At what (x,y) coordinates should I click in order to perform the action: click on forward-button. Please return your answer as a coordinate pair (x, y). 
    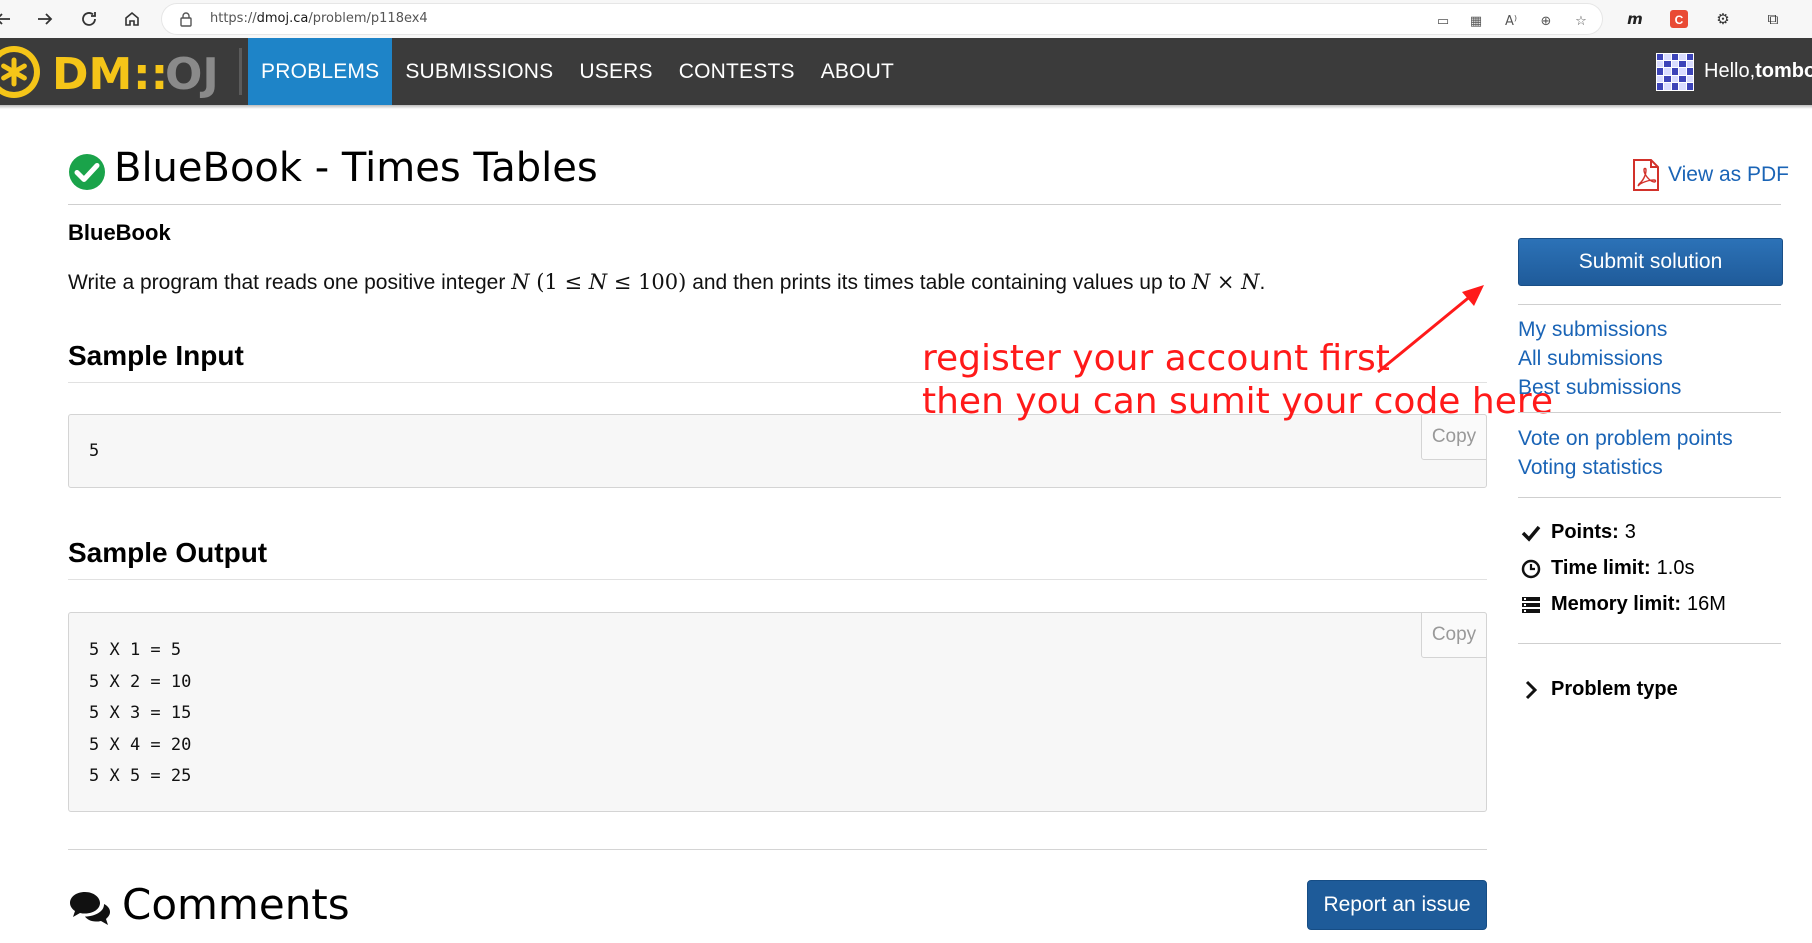
    Looking at the image, I should click on (45, 19).